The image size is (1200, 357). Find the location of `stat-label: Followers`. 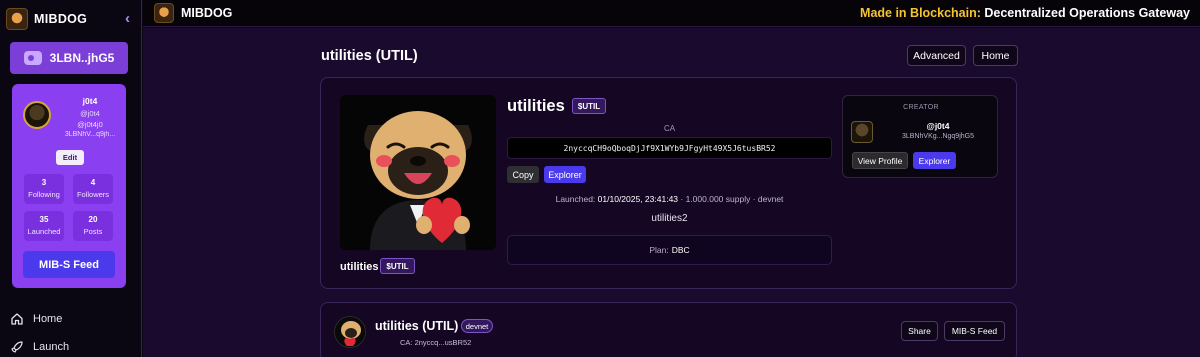

stat-label: Followers is located at coordinates (93, 194).